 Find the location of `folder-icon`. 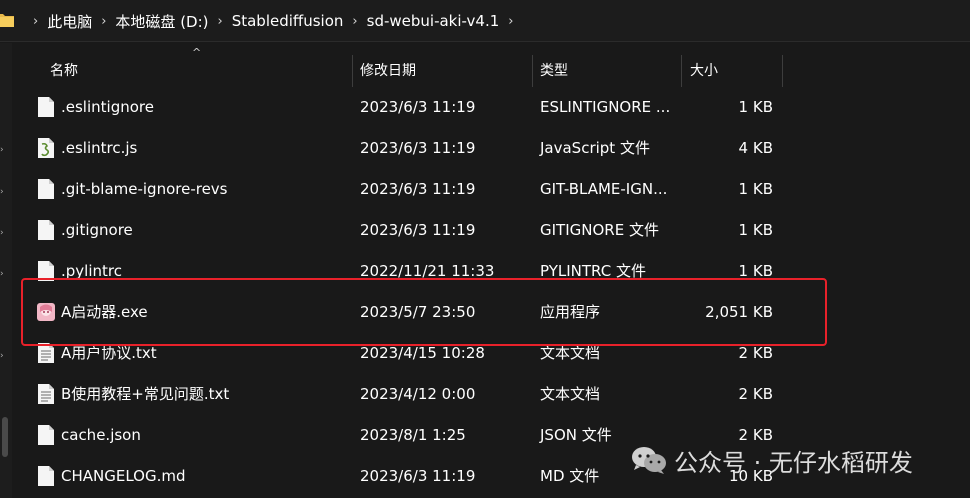

folder-icon is located at coordinates (7, 20).